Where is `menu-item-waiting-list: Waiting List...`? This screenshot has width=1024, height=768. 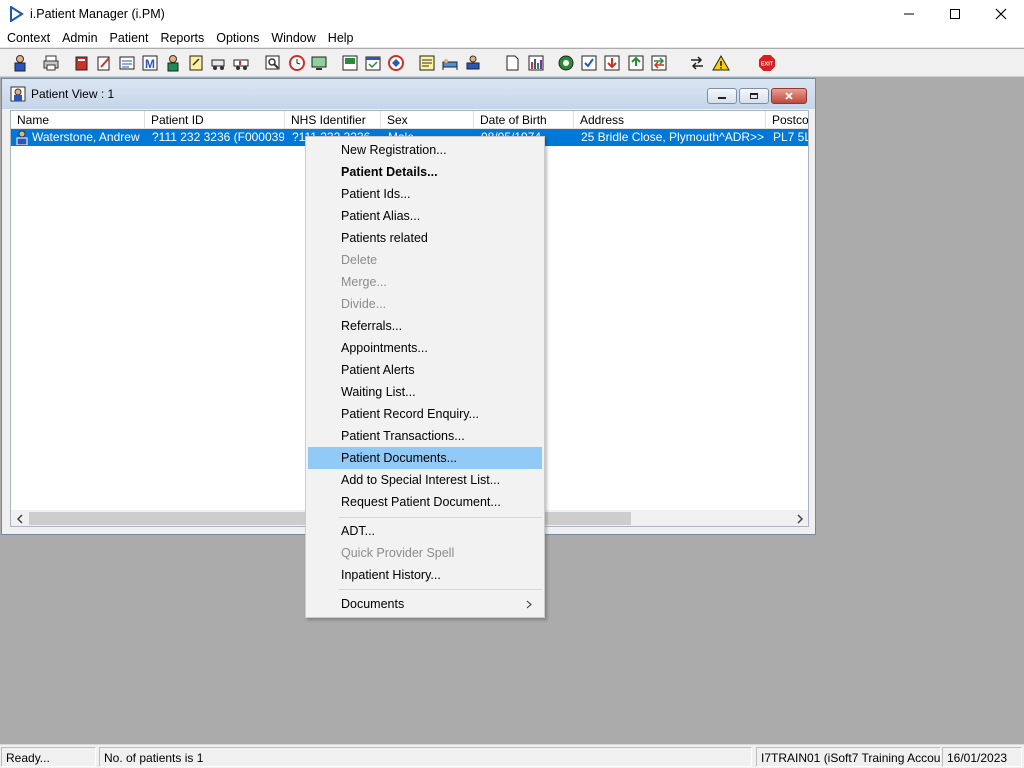 menu-item-waiting-list: Waiting List... is located at coordinates (425, 392).